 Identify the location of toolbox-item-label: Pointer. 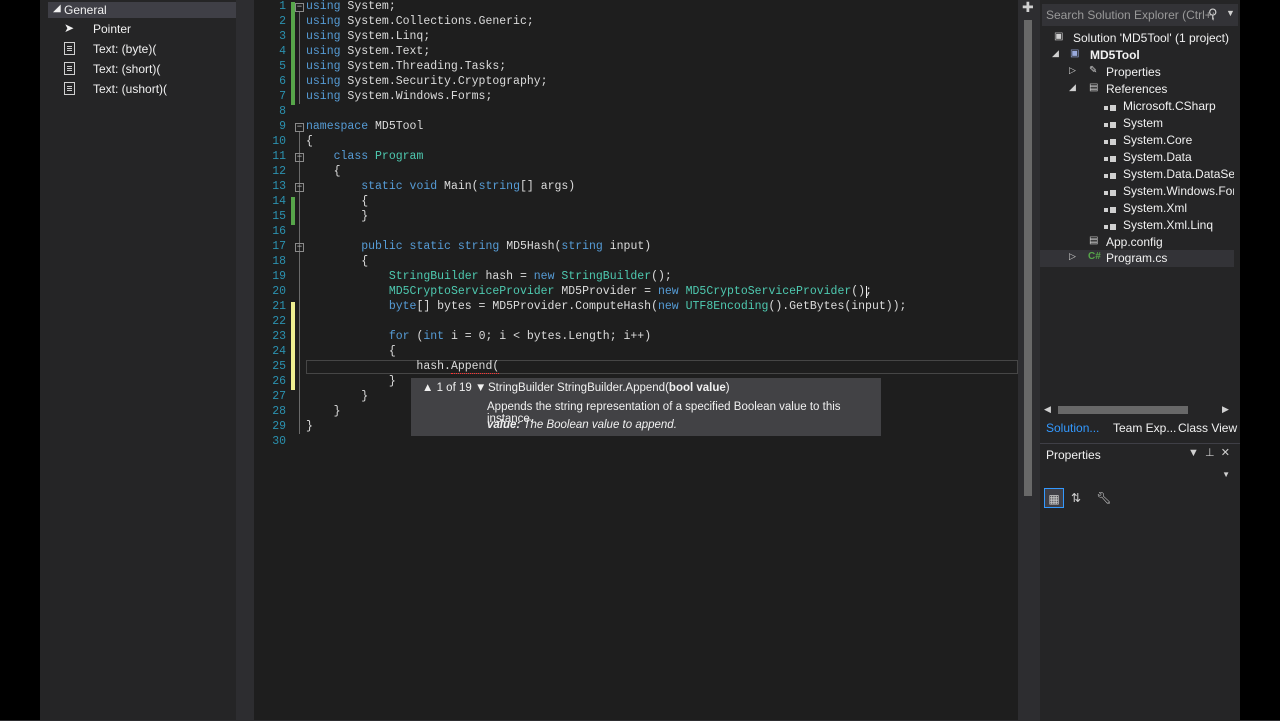
(112, 29).